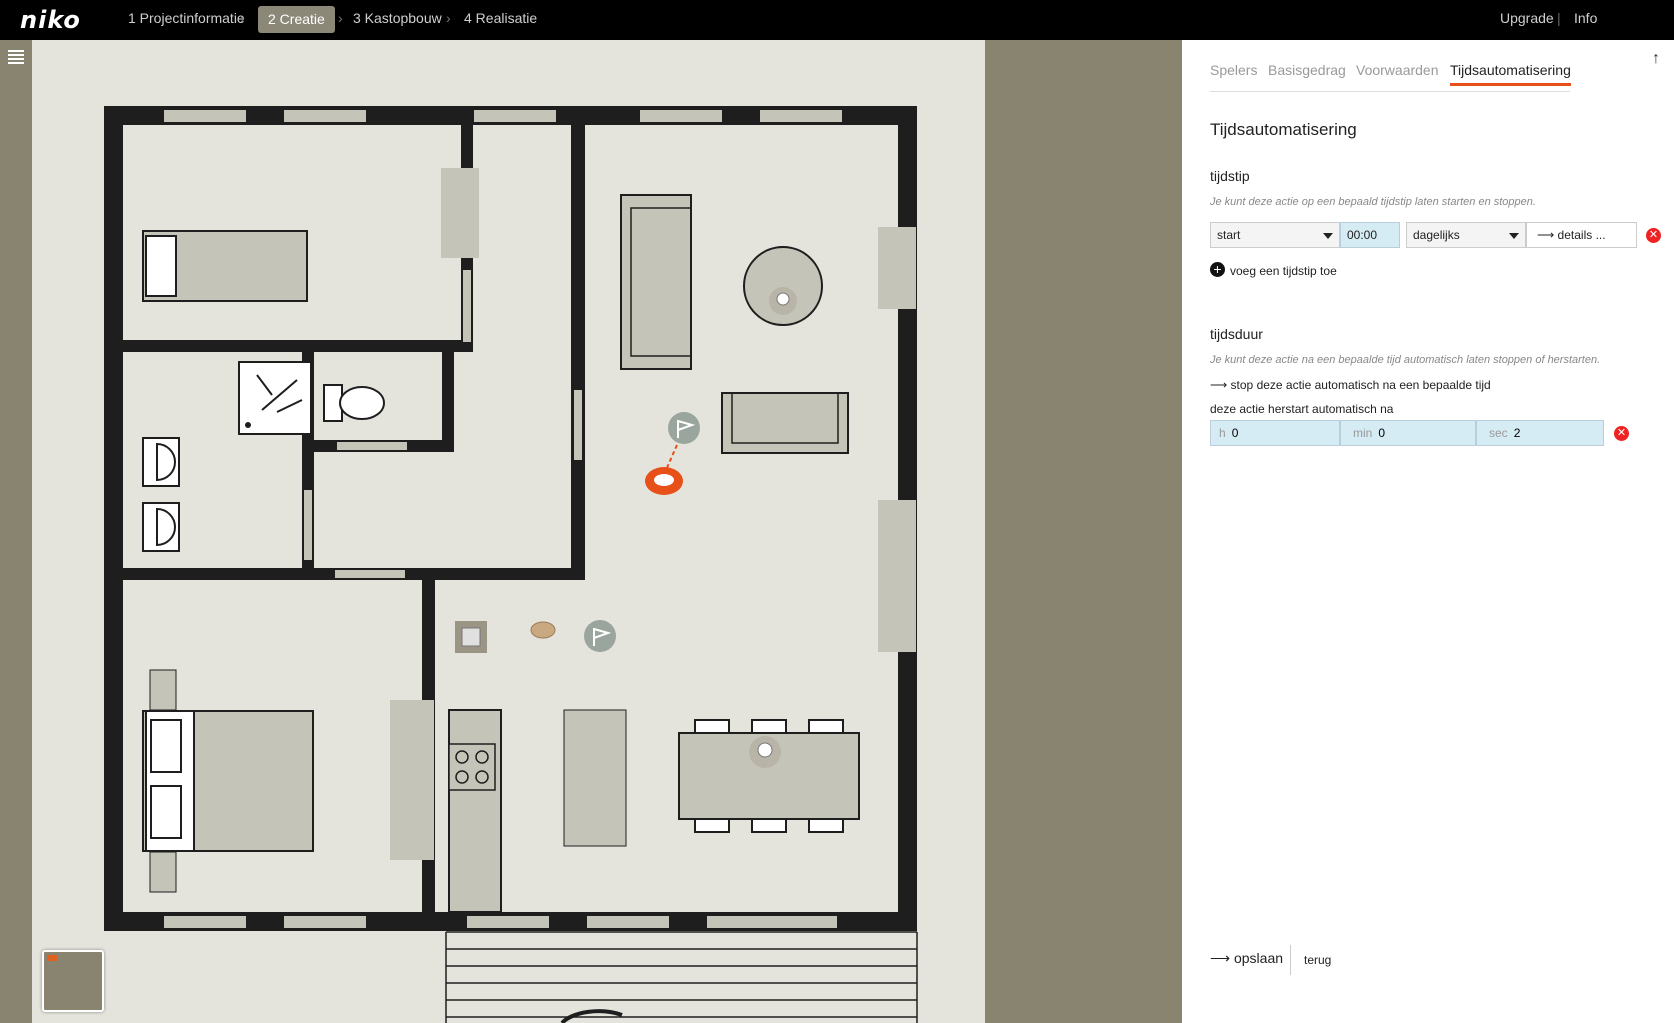 This screenshot has height=1023, width=1674. I want to click on seconds-value: 2, so click(1517, 433).